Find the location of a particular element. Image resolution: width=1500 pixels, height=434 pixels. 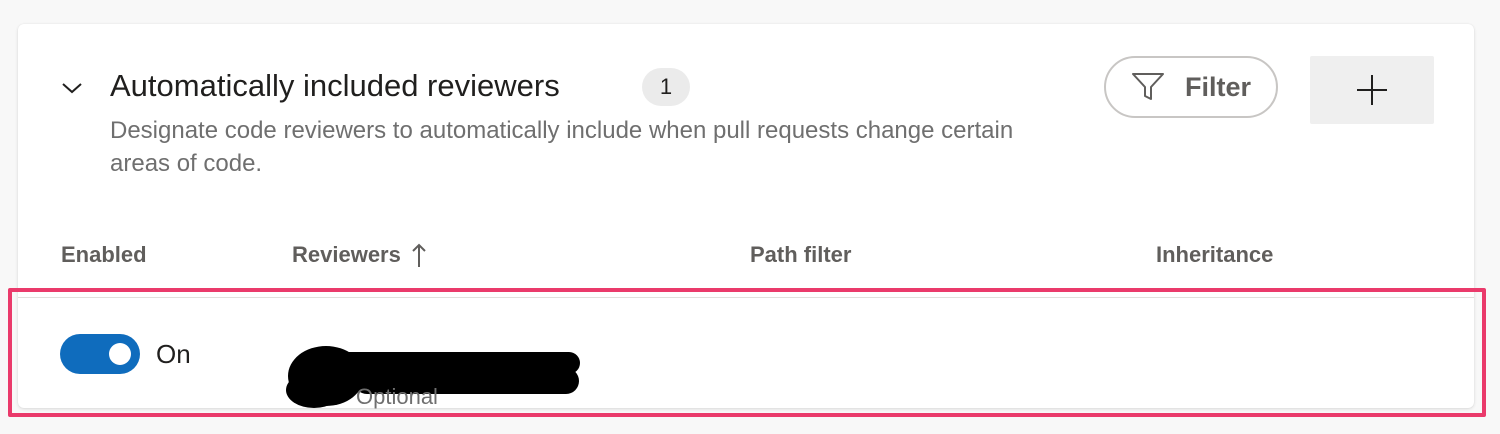

plus-icon is located at coordinates (1372, 90).